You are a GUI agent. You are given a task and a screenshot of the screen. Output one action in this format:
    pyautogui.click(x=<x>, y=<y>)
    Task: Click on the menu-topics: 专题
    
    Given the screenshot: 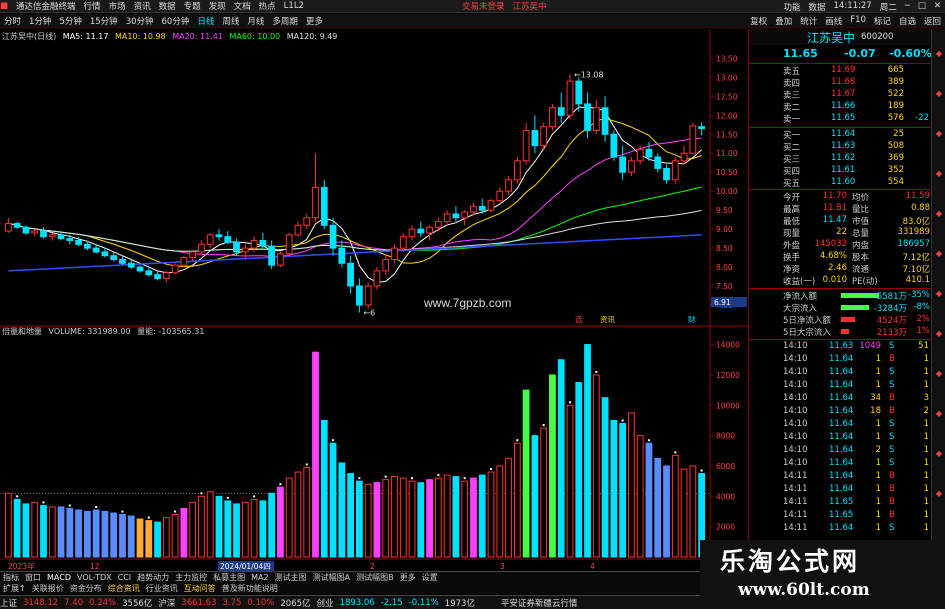 What is the action you would take?
    pyautogui.click(x=192, y=6)
    